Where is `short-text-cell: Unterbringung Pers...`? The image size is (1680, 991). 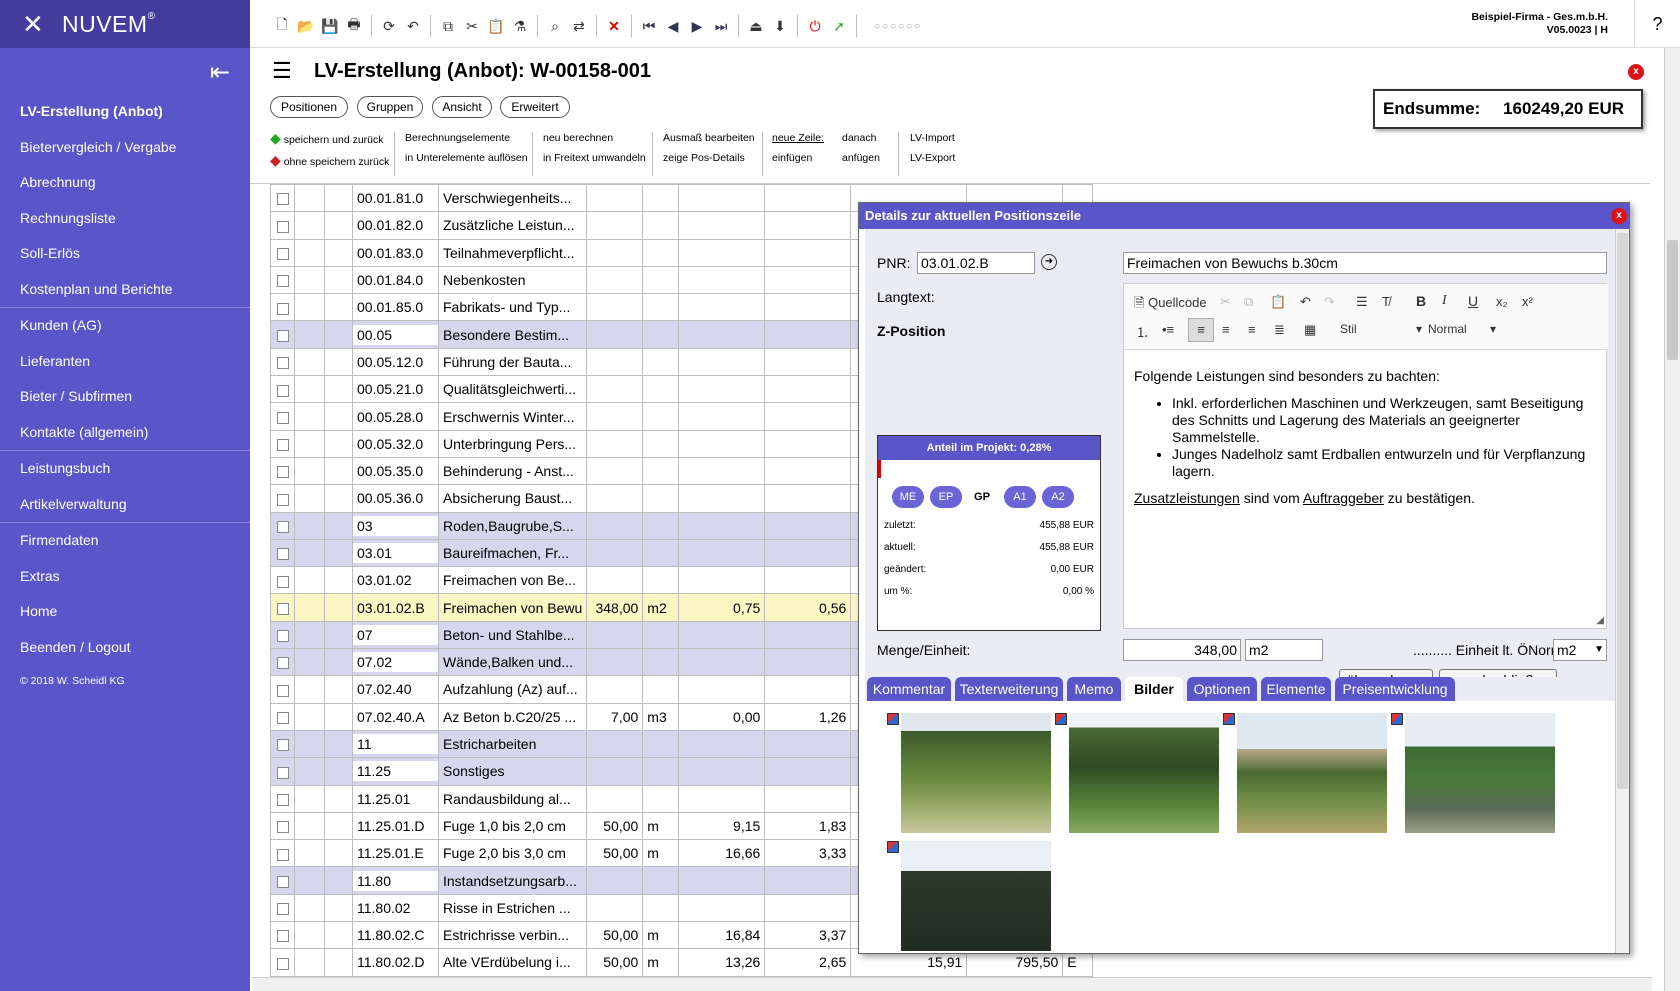 short-text-cell: Unterbringung Pers... is located at coordinates (512, 443).